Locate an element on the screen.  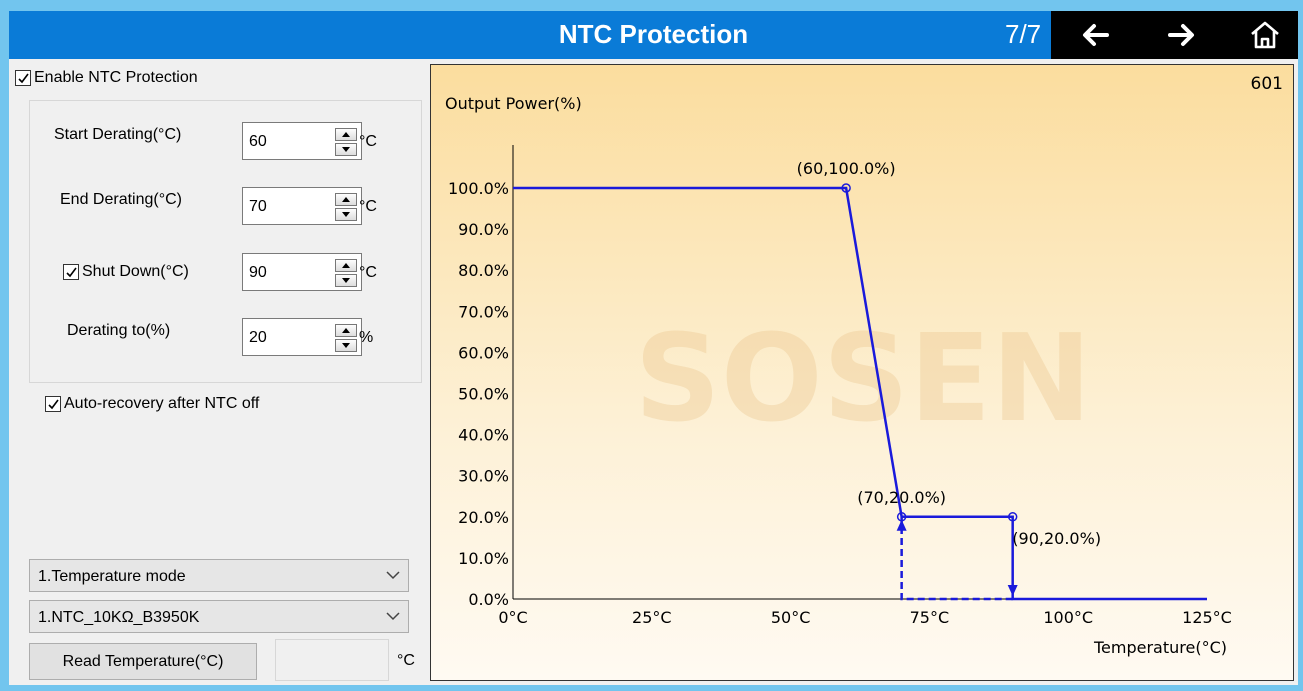
shutdown-label: Shut Down(°C) is located at coordinates (135, 271).